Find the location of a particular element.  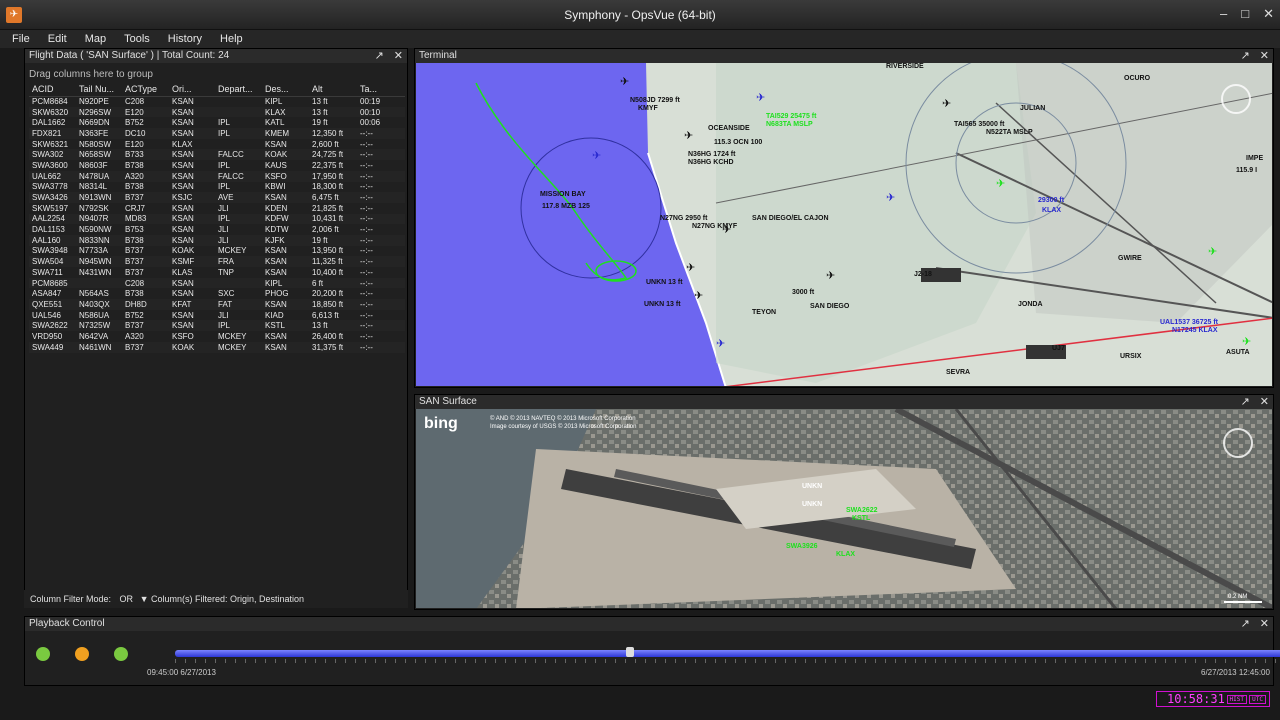

filter-funnel-icon: ▼ is located at coordinates (144, 599).